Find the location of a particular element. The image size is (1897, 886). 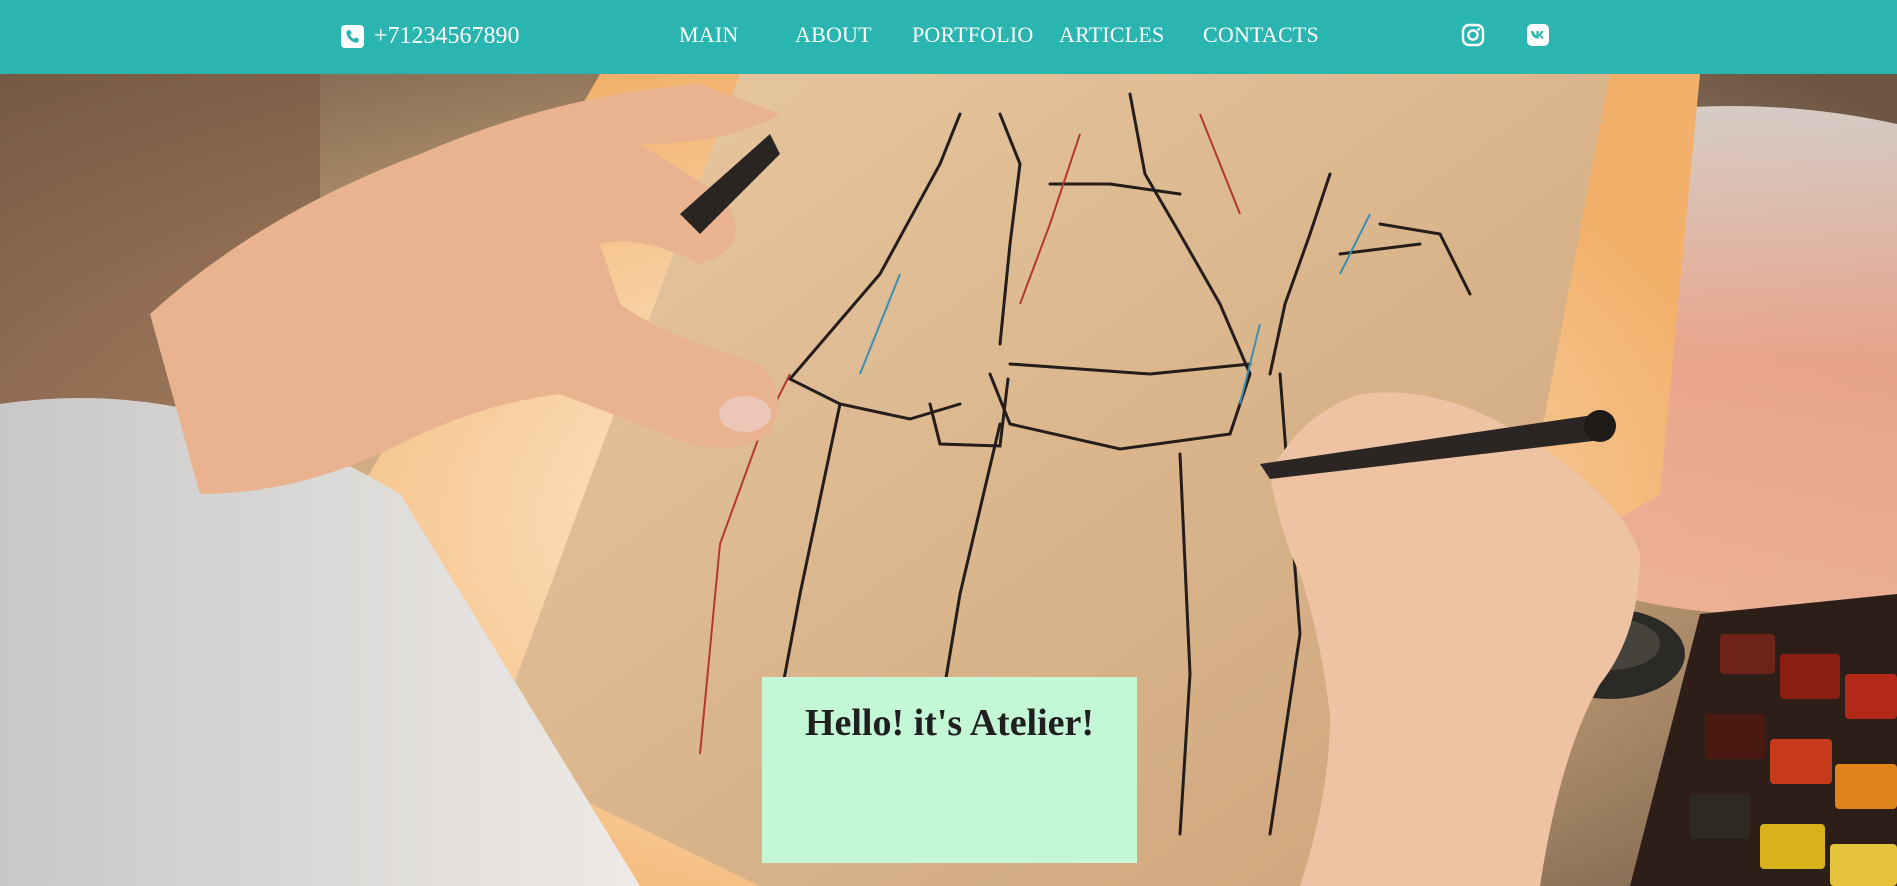

hero-title: Hello! it's Atelier! is located at coordinates (949, 723).